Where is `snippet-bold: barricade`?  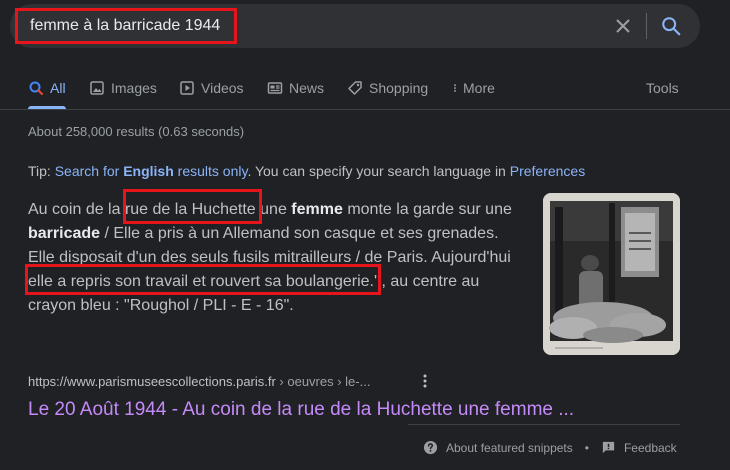
snippet-bold: barricade is located at coordinates (64, 233).